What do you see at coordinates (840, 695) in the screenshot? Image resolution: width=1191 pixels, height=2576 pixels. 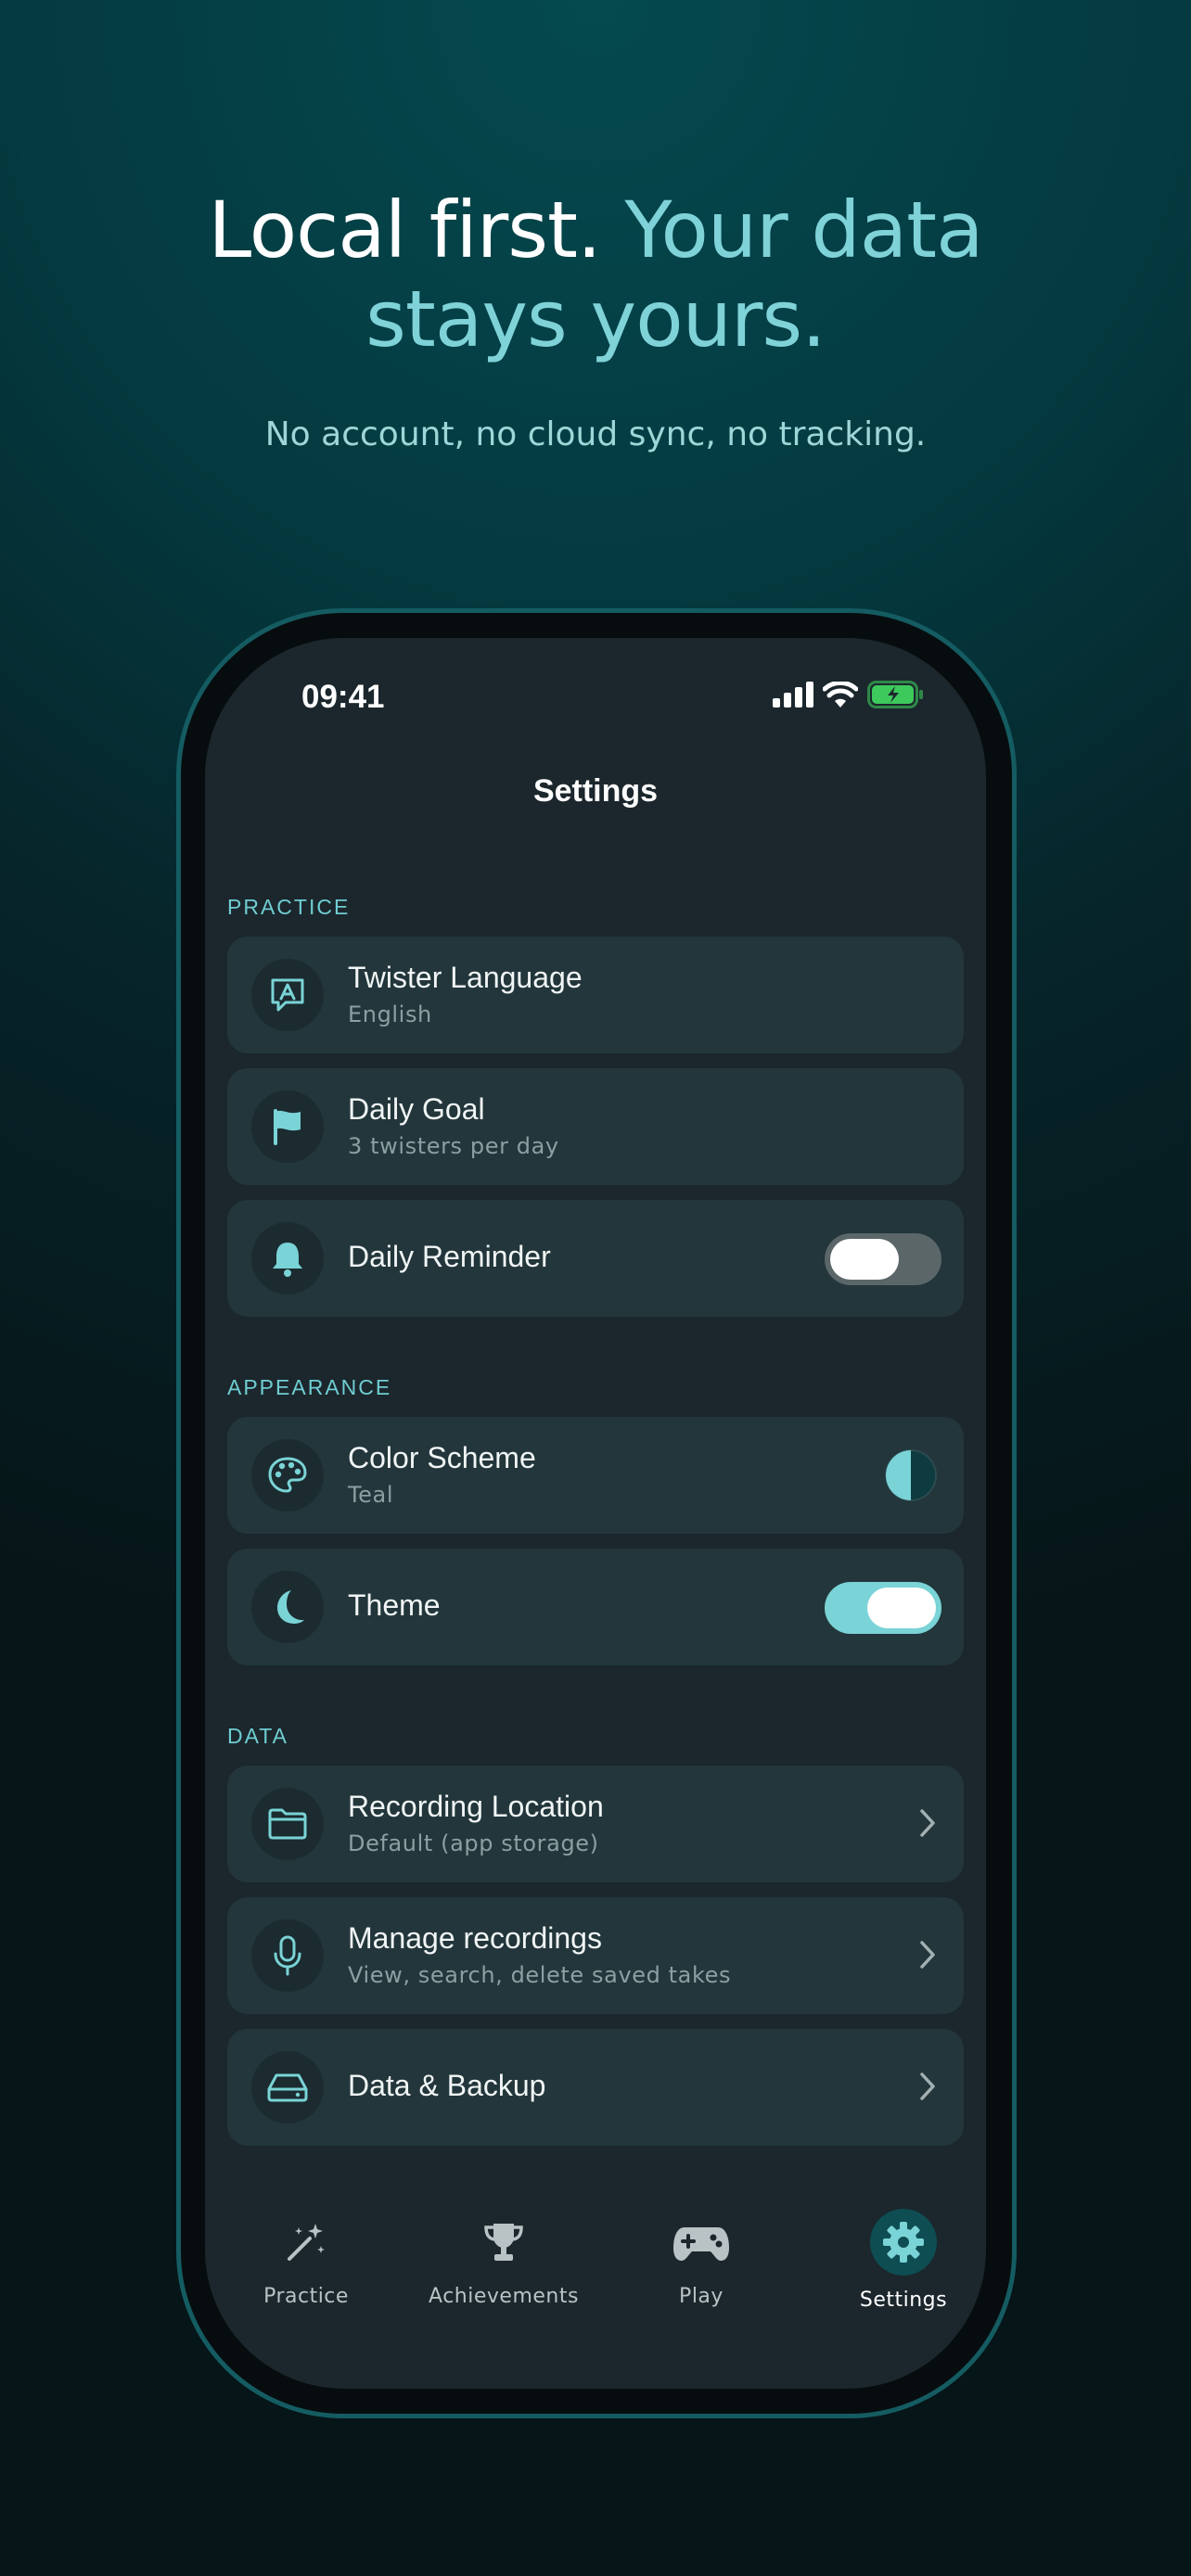 I see `wifi-icon` at bounding box center [840, 695].